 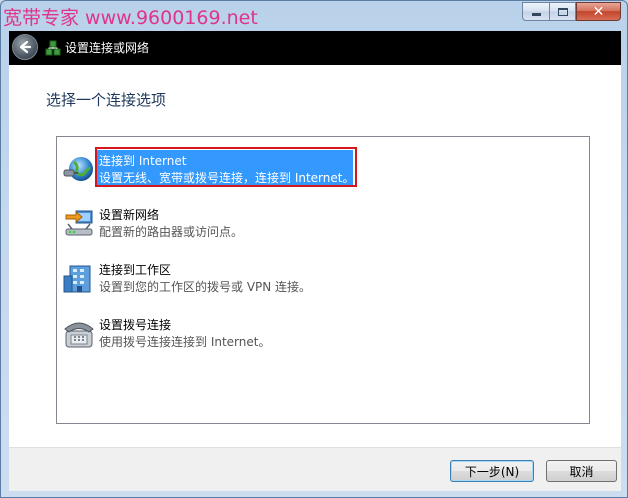 What do you see at coordinates (79, 223) in the screenshot?
I see `network-router-icon` at bounding box center [79, 223].